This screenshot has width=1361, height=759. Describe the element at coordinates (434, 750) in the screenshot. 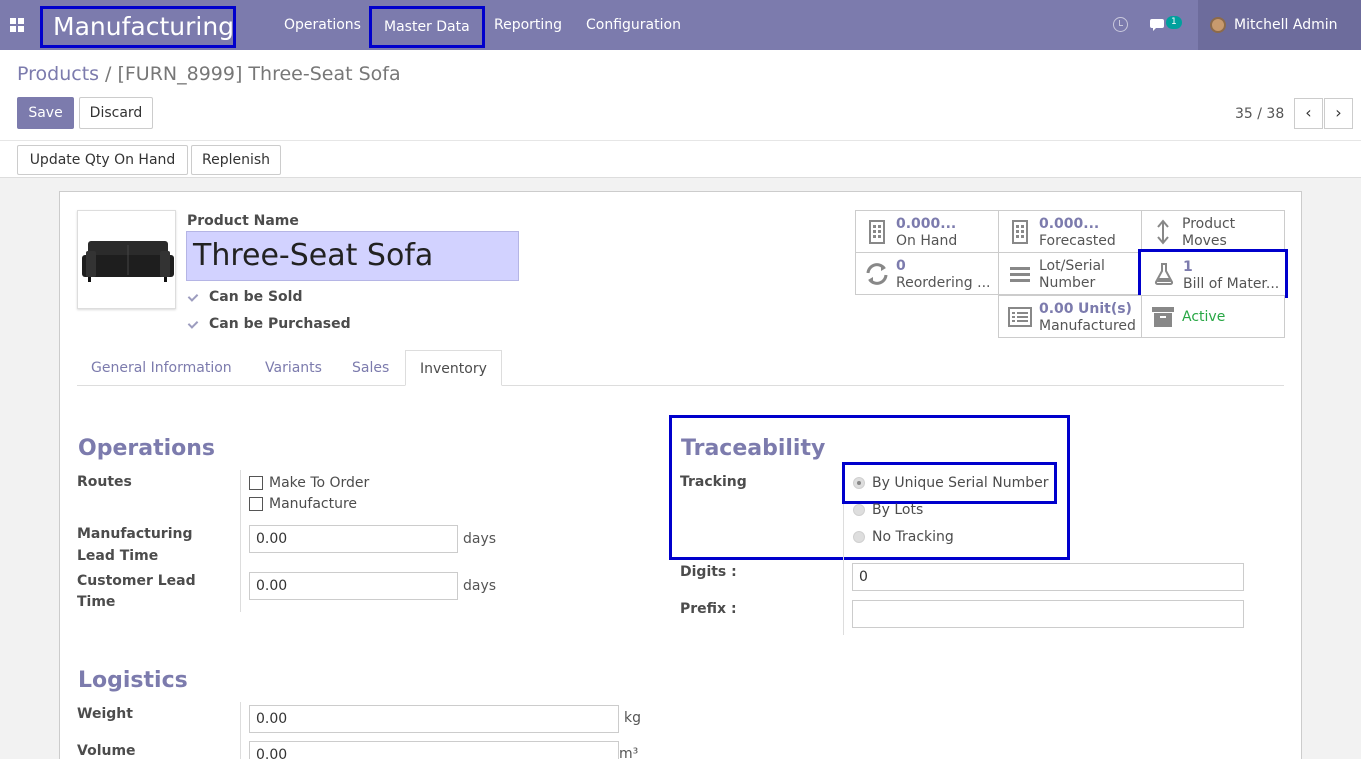

I see `volume-input: 0.00` at that location.